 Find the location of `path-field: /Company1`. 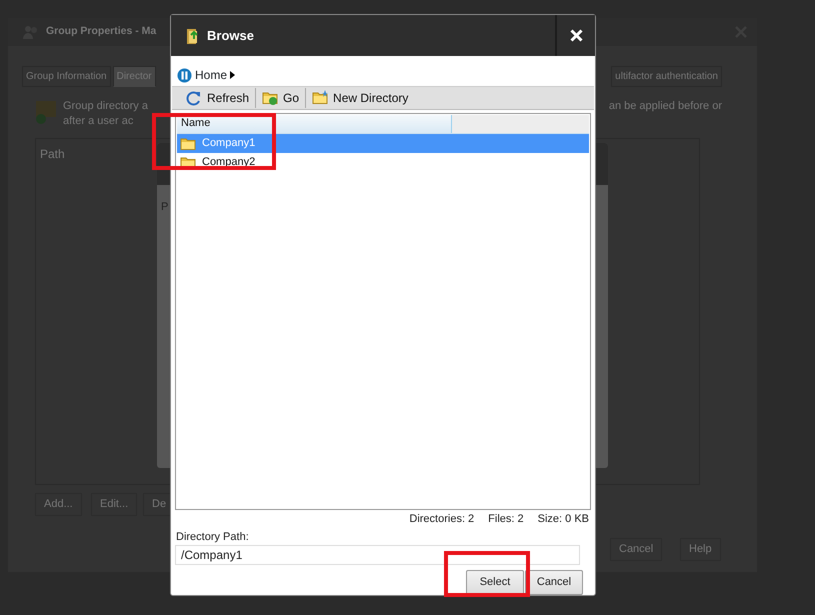

path-field: /Company1 is located at coordinates (377, 555).